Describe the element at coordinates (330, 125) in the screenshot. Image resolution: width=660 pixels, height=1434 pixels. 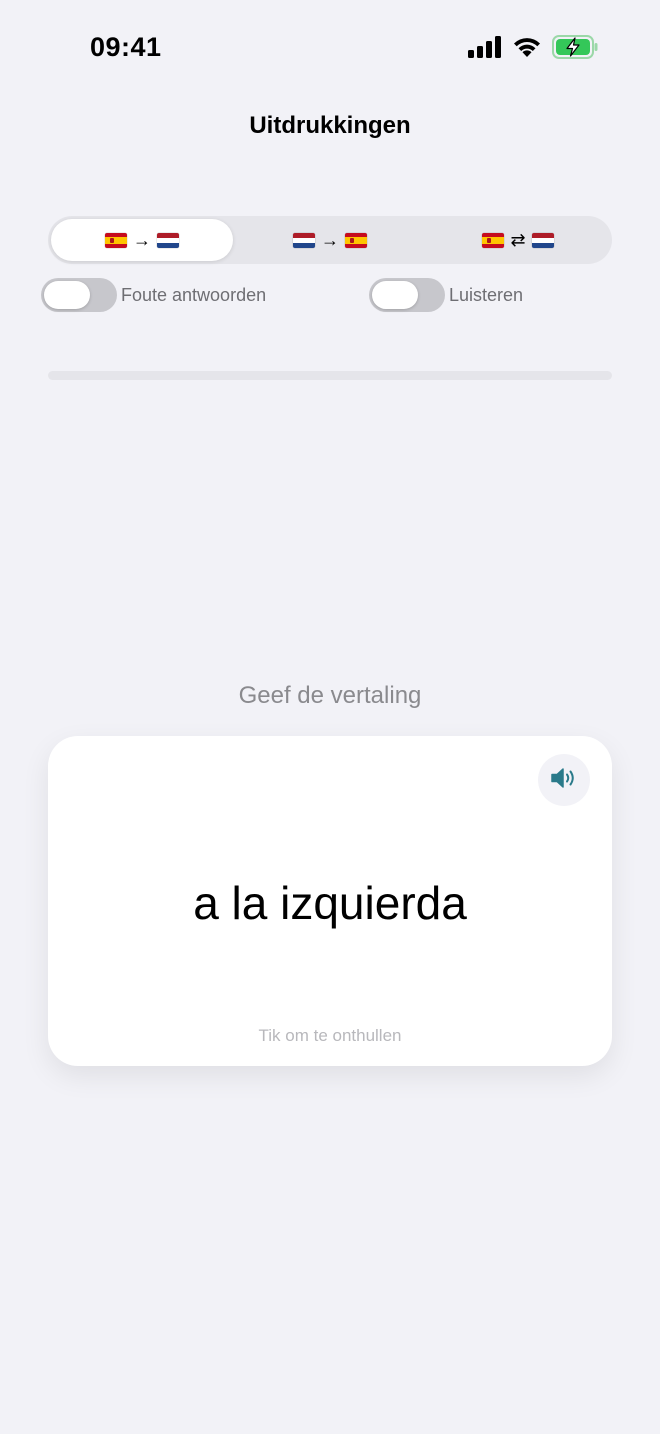
I see `page-title: Uitdrukkingen` at that location.